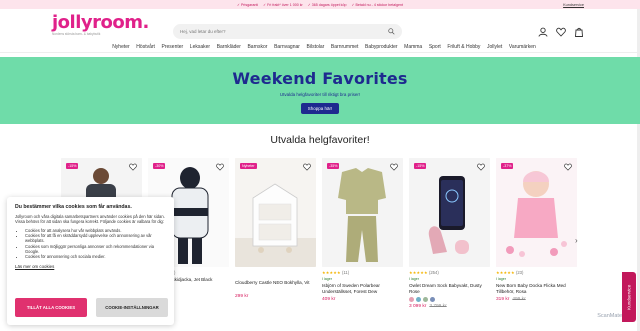  What do you see at coordinates (413, 46) in the screenshot?
I see `nav-item: Mamma` at bounding box center [413, 46].